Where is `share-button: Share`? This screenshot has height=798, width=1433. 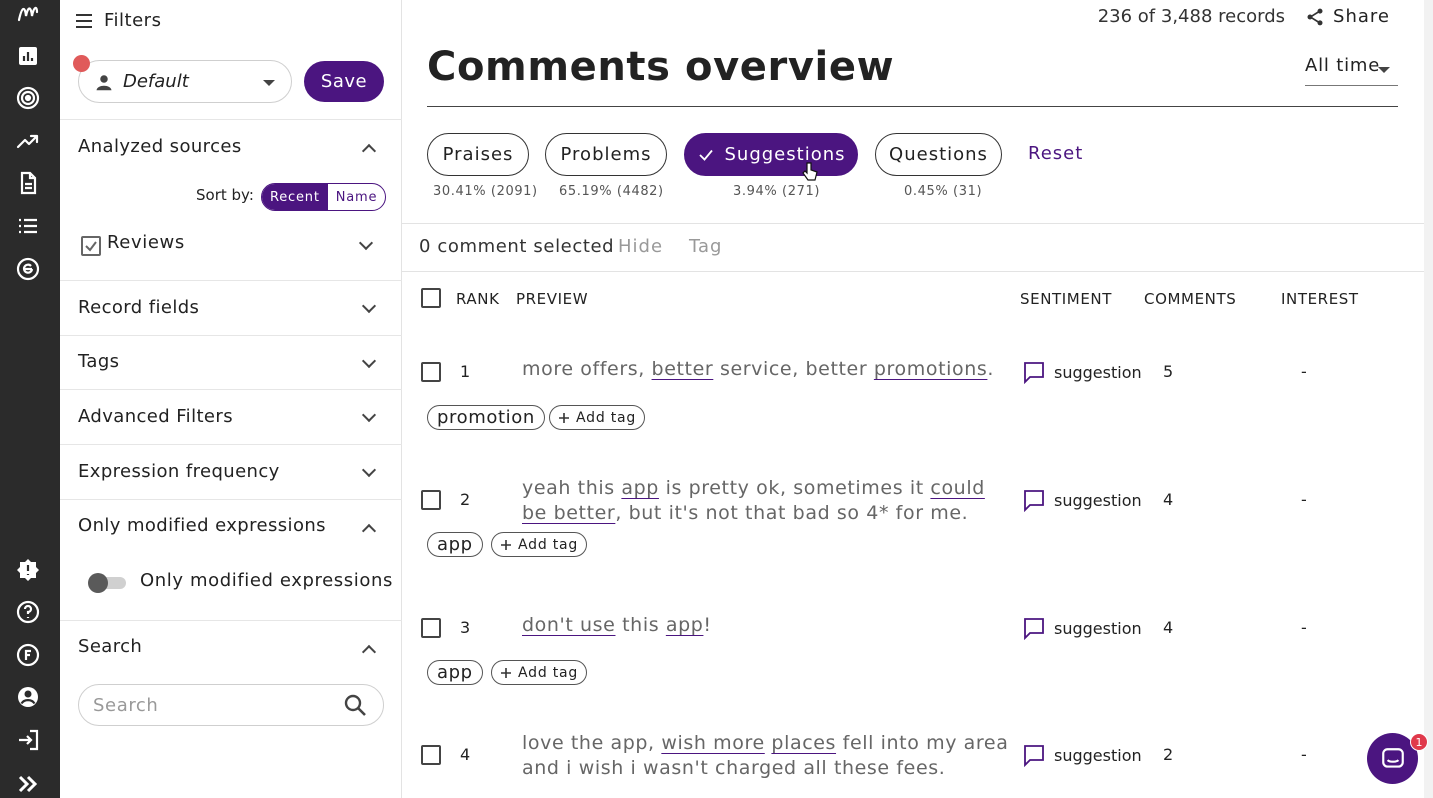 share-button: Share is located at coordinates (1347, 16).